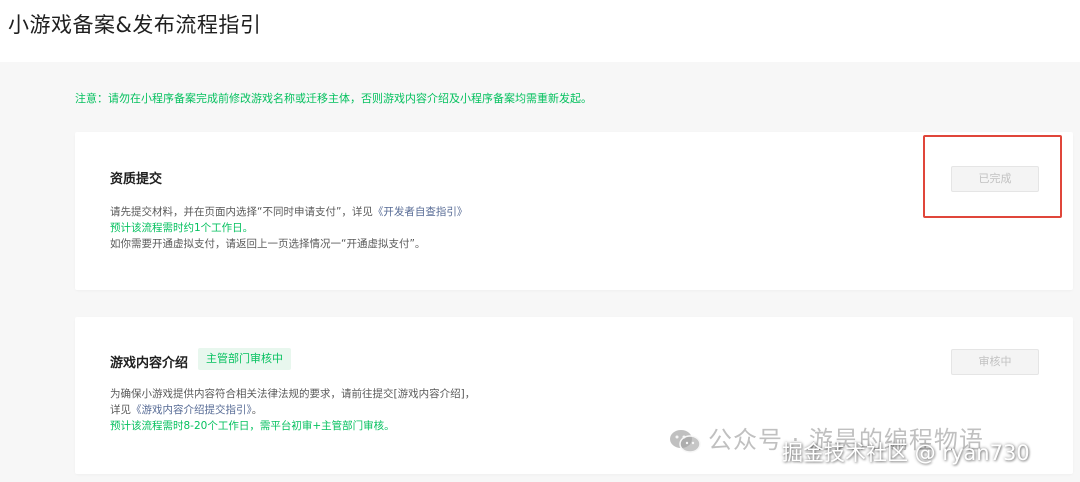 The width and height of the screenshot is (1080, 482). I want to click on developer-guide-link: 《开发者自查指引》, so click(420, 212).